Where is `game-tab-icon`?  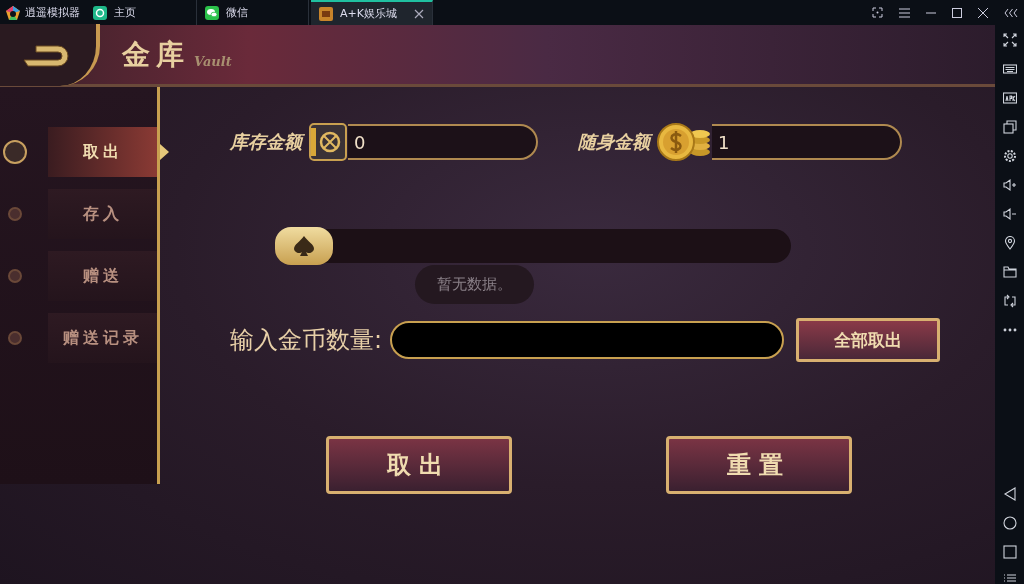 game-tab-icon is located at coordinates (326, 13).